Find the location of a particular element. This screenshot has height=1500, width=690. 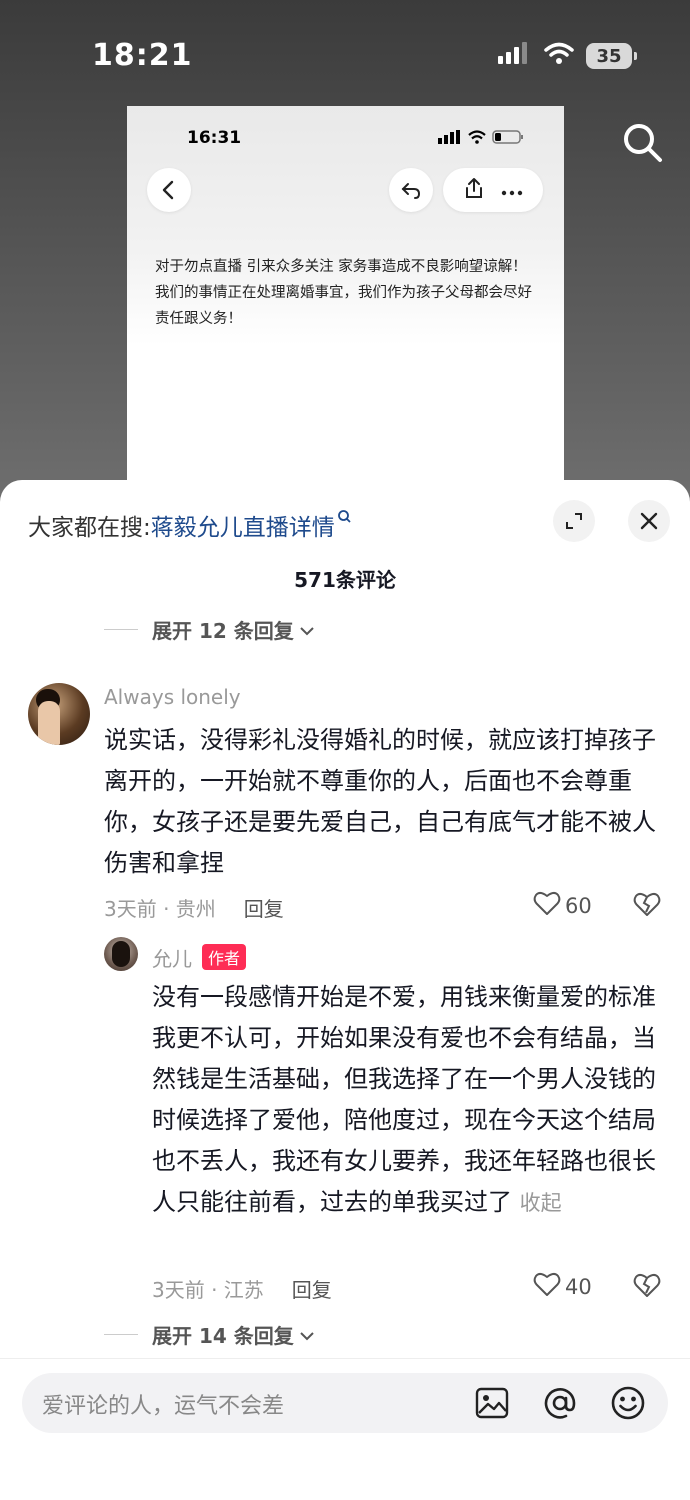

like-button: 60 is located at coordinates (562, 905).